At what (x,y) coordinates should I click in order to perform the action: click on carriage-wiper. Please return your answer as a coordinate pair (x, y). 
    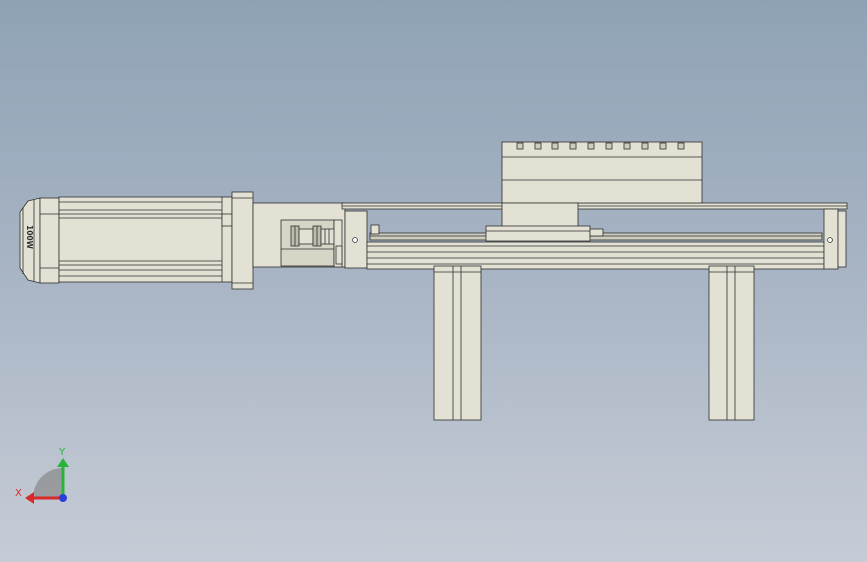
    Looking at the image, I should click on (596, 232).